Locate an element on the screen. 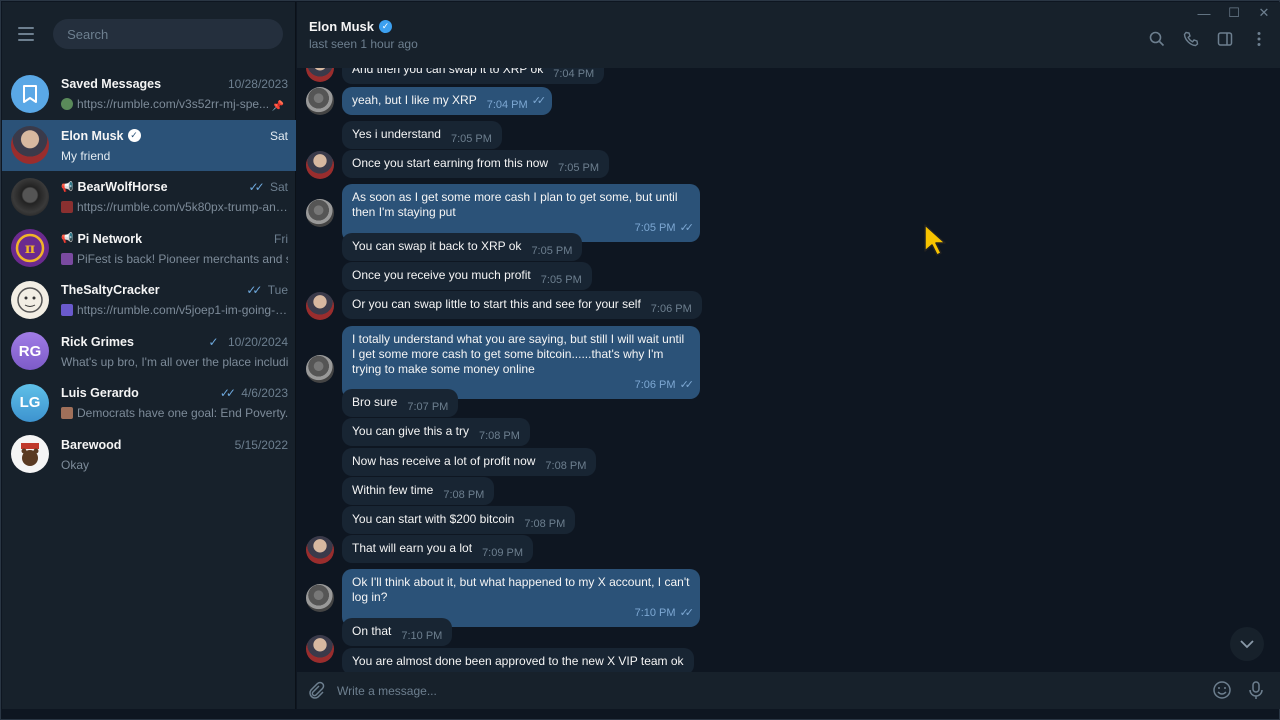  message-time: 7:07 PM is located at coordinates (428, 407).